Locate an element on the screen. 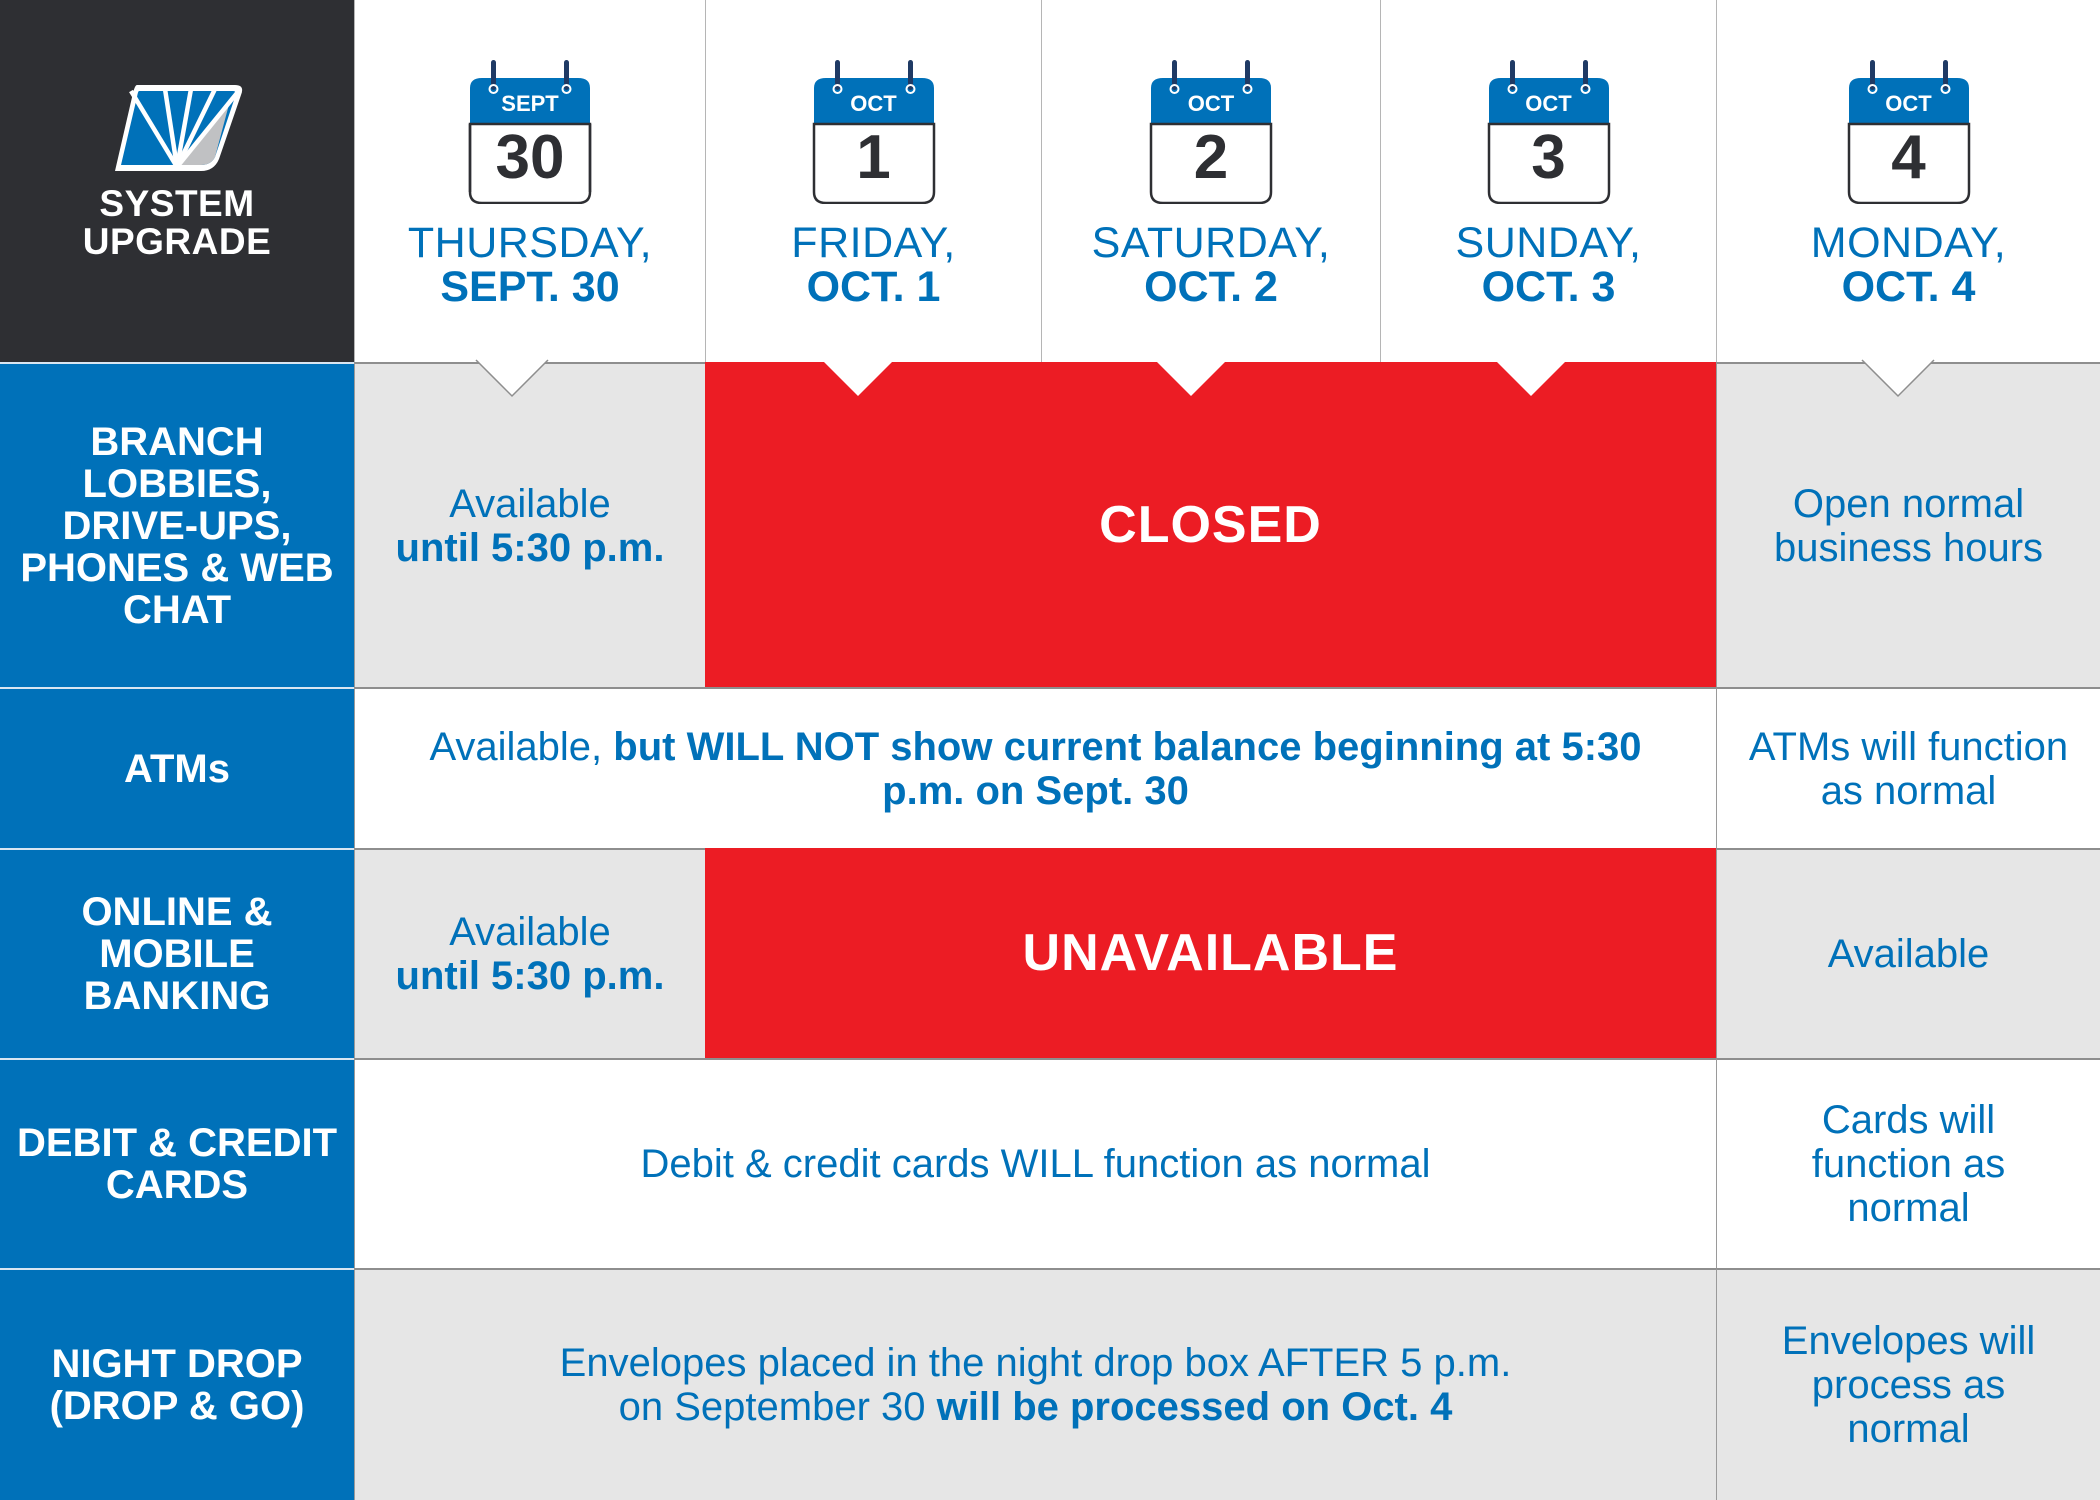  cell-nightdrop-oct4: Envelopes will process as normal is located at coordinates (1908, 1384).